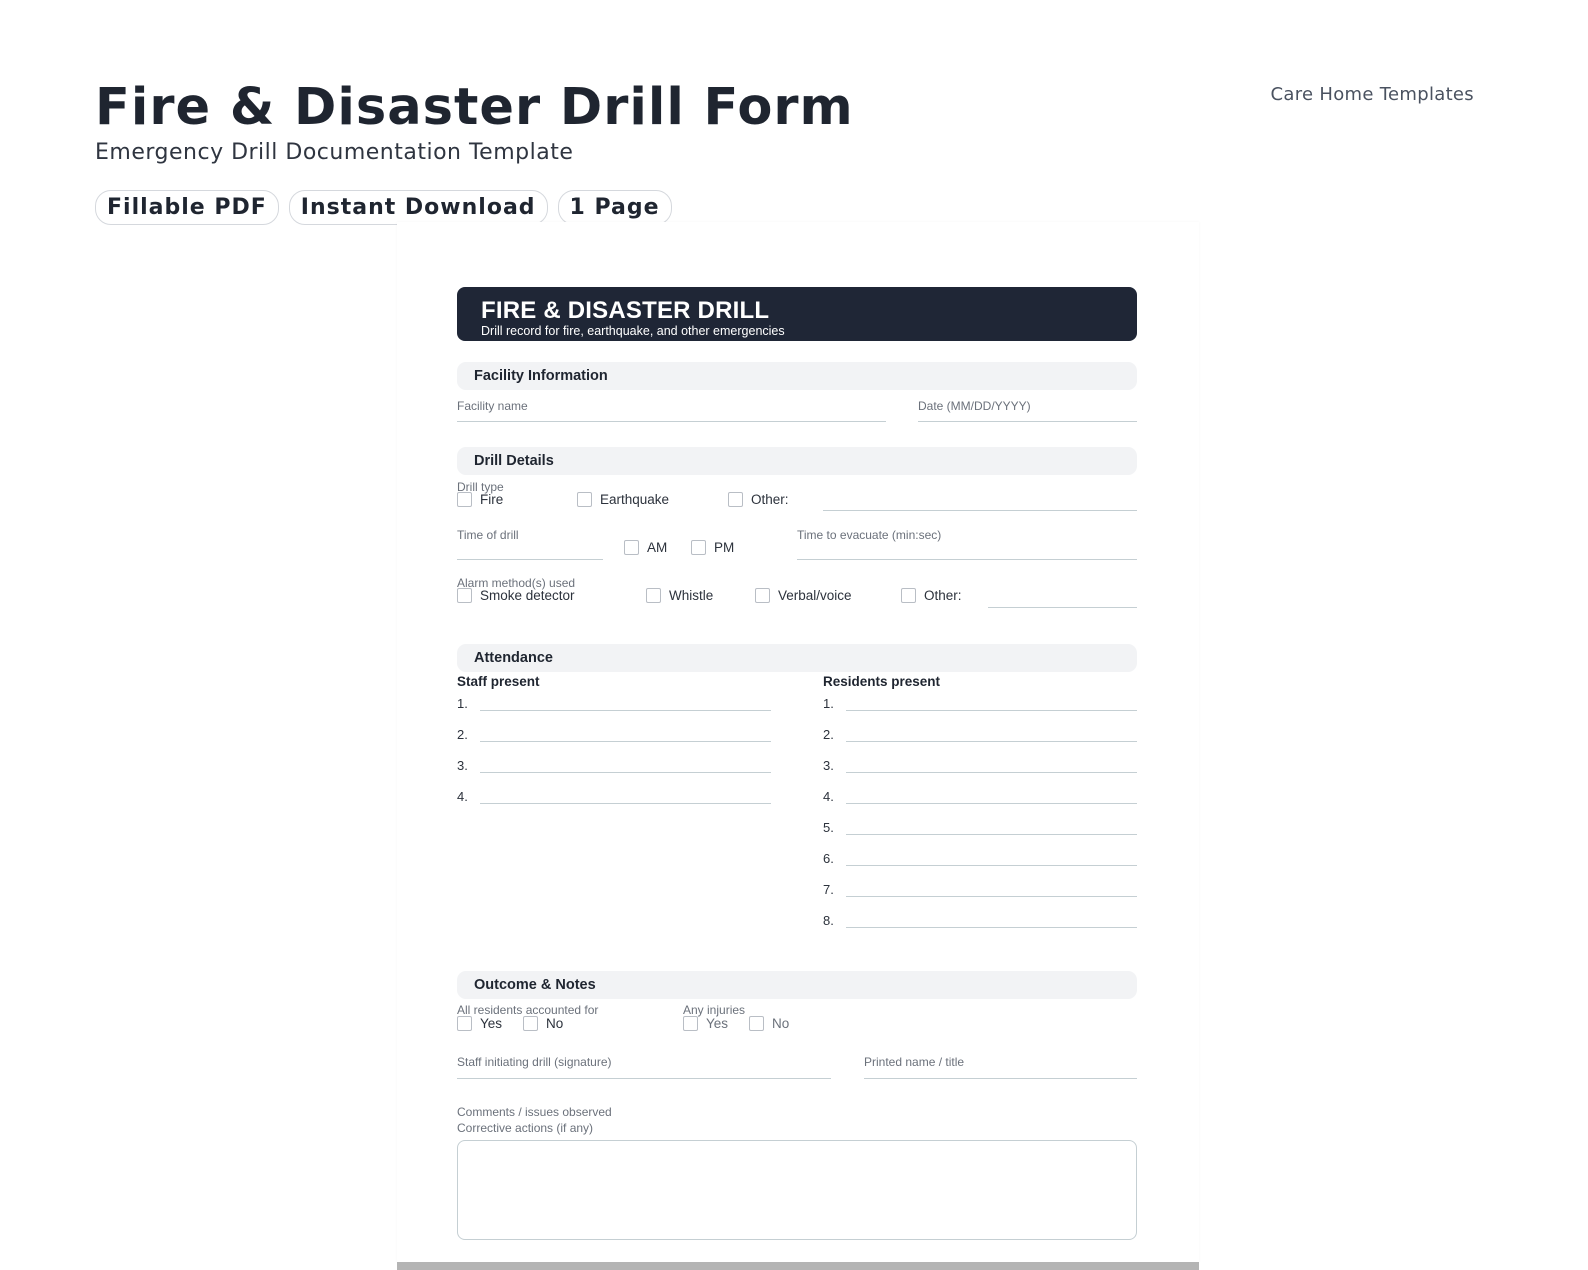 Image resolution: width=1588 pixels, height=1270 pixels. I want to click on other-drill-checkbox, so click(735, 499).